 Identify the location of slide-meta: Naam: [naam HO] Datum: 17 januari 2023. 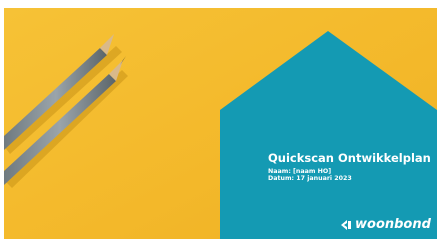
(353, 175).